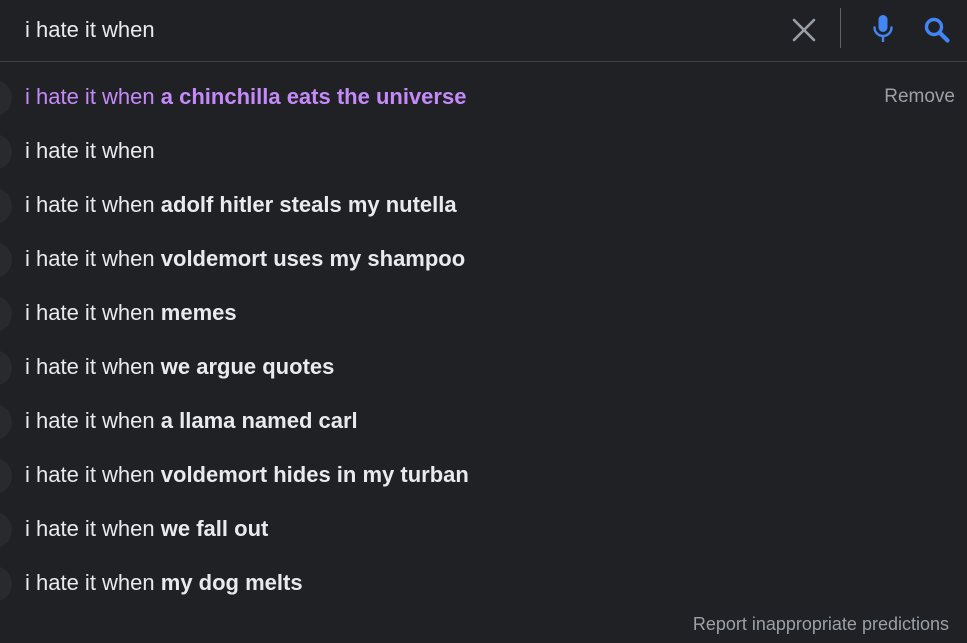  I want to click on suggestion-text: i hate it when we argue quotes, so click(179, 367).